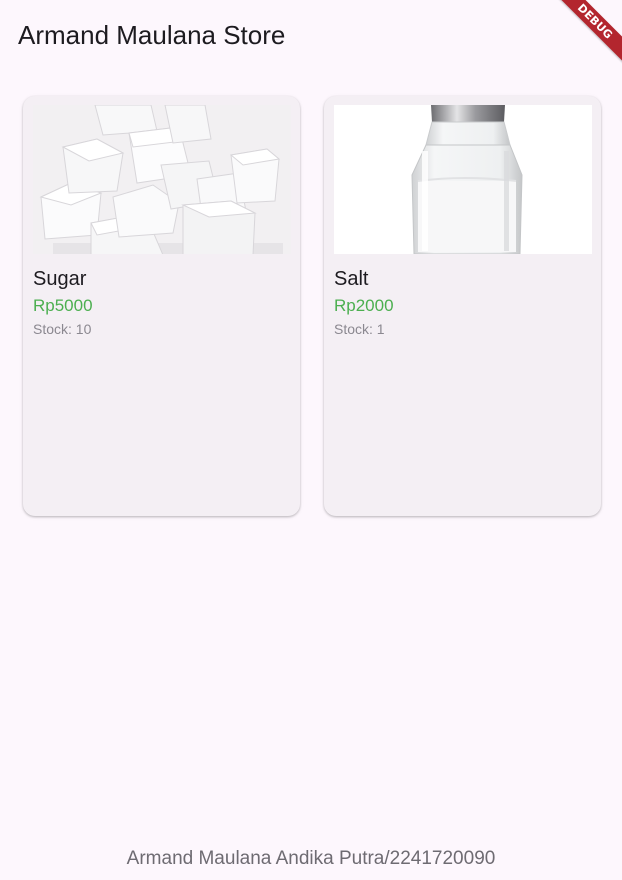 This screenshot has width=622, height=880. I want to click on product-stock: Stock: 1, so click(359, 329).